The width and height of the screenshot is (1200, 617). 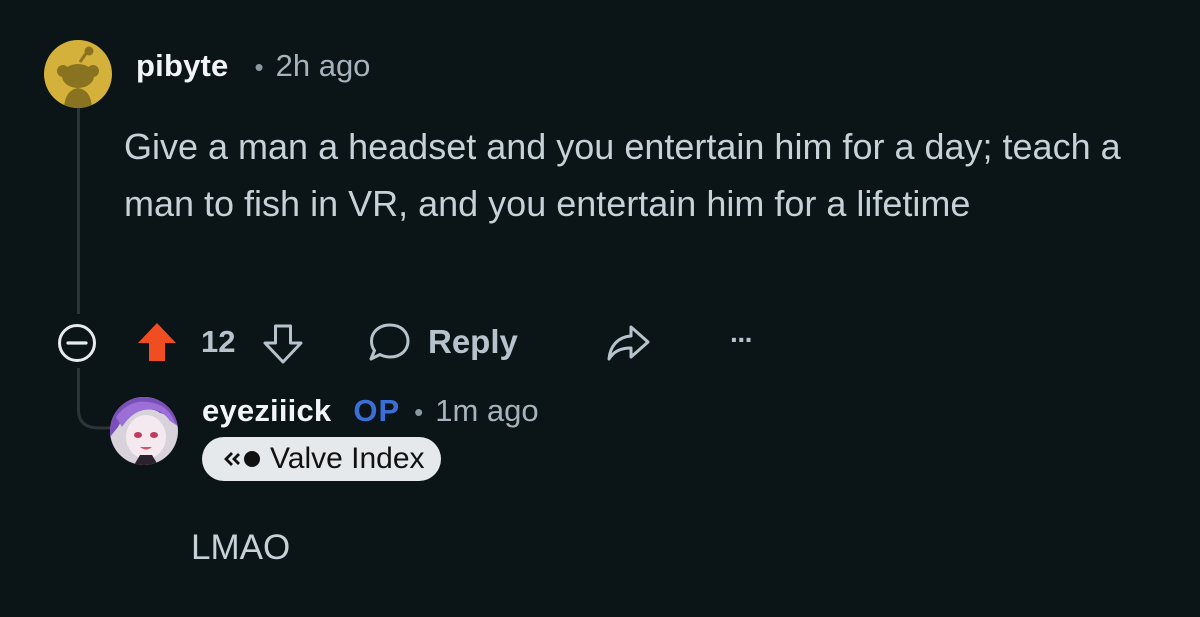 I want to click on vote-score: 12, so click(x=218, y=341).